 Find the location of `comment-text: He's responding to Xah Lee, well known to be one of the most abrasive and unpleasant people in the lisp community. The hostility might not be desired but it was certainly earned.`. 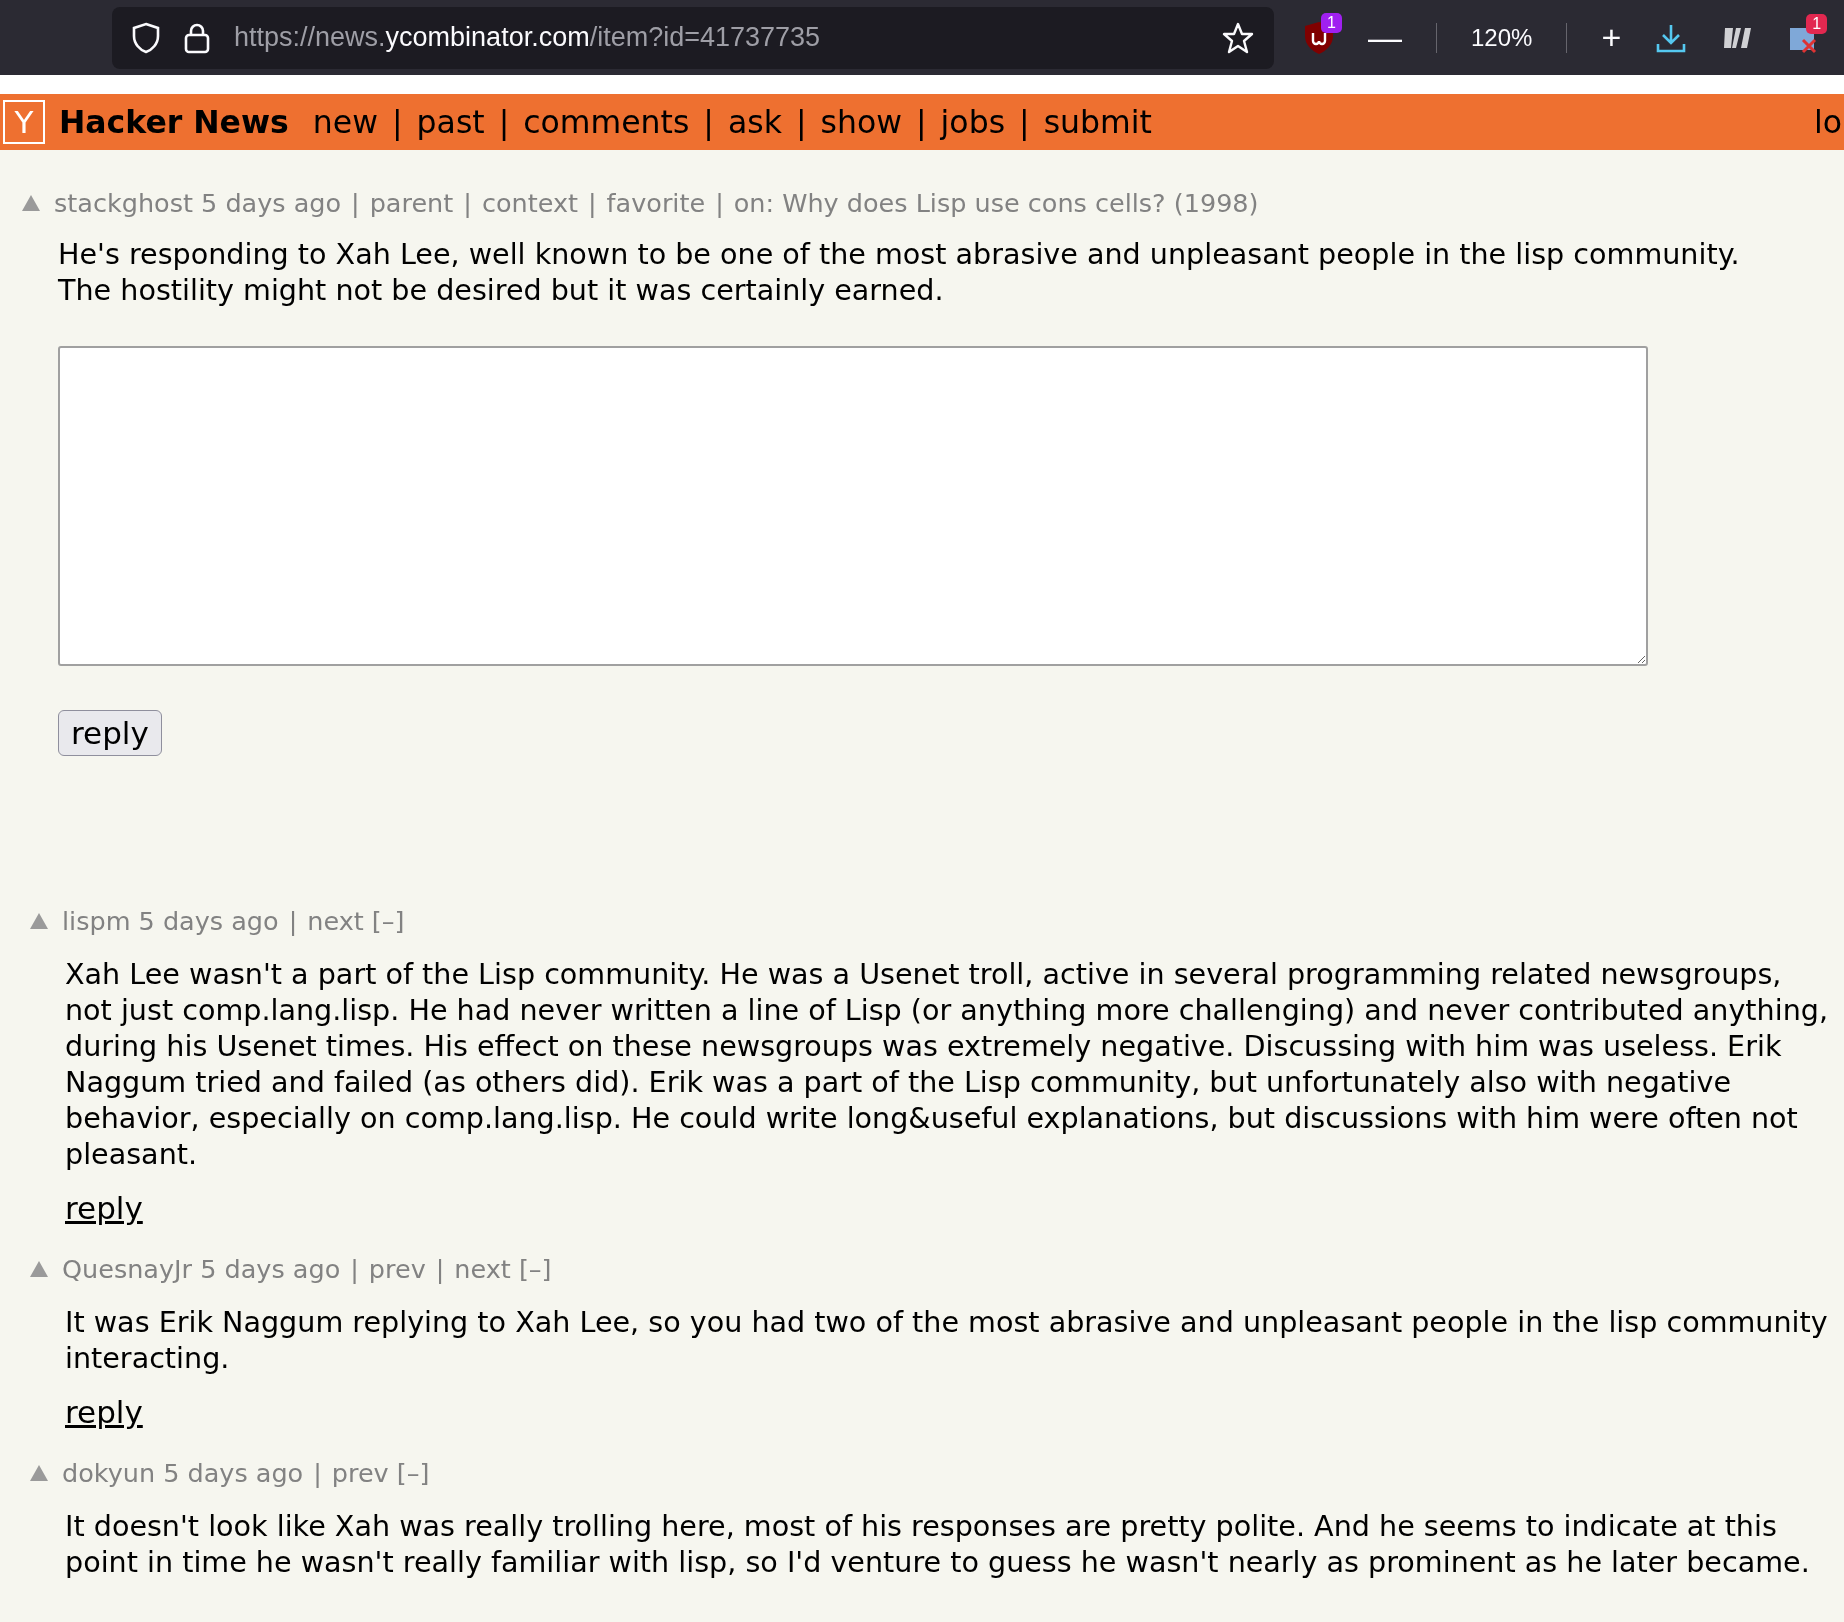

comment-text: He's responding to Xah Lee, well known to be one of the most abrasive and unpleasant people in the lisp community. The hostility might not be desired but it was certainly earned. is located at coordinates (899, 272).